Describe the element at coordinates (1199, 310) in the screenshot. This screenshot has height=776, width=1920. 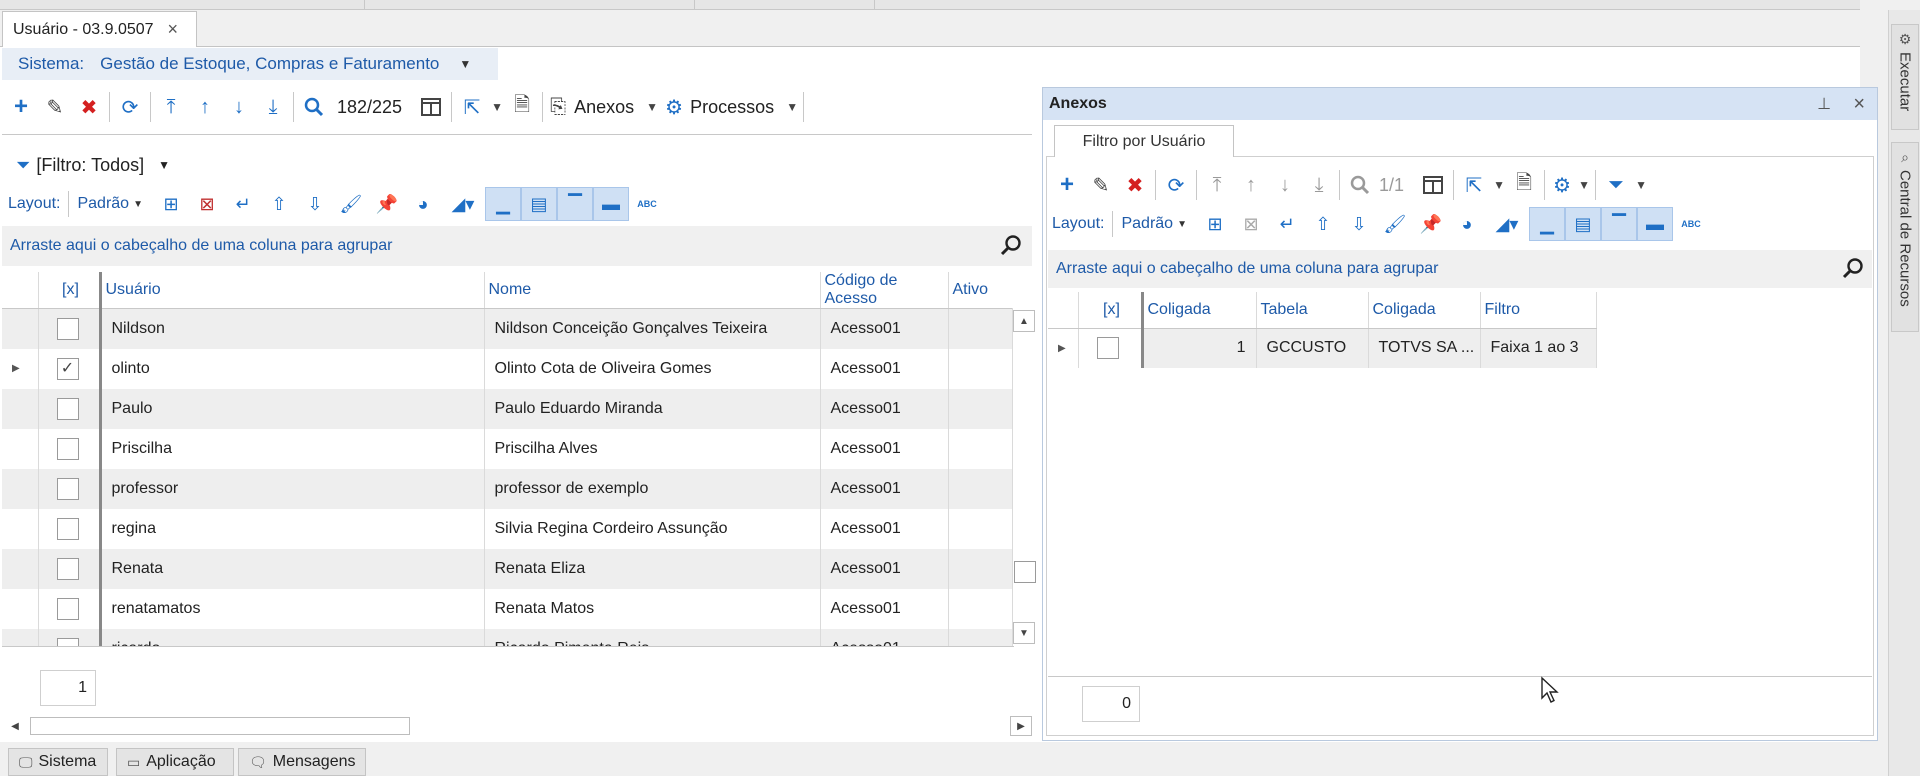
I see `column-header-coligada: Coligada` at that location.